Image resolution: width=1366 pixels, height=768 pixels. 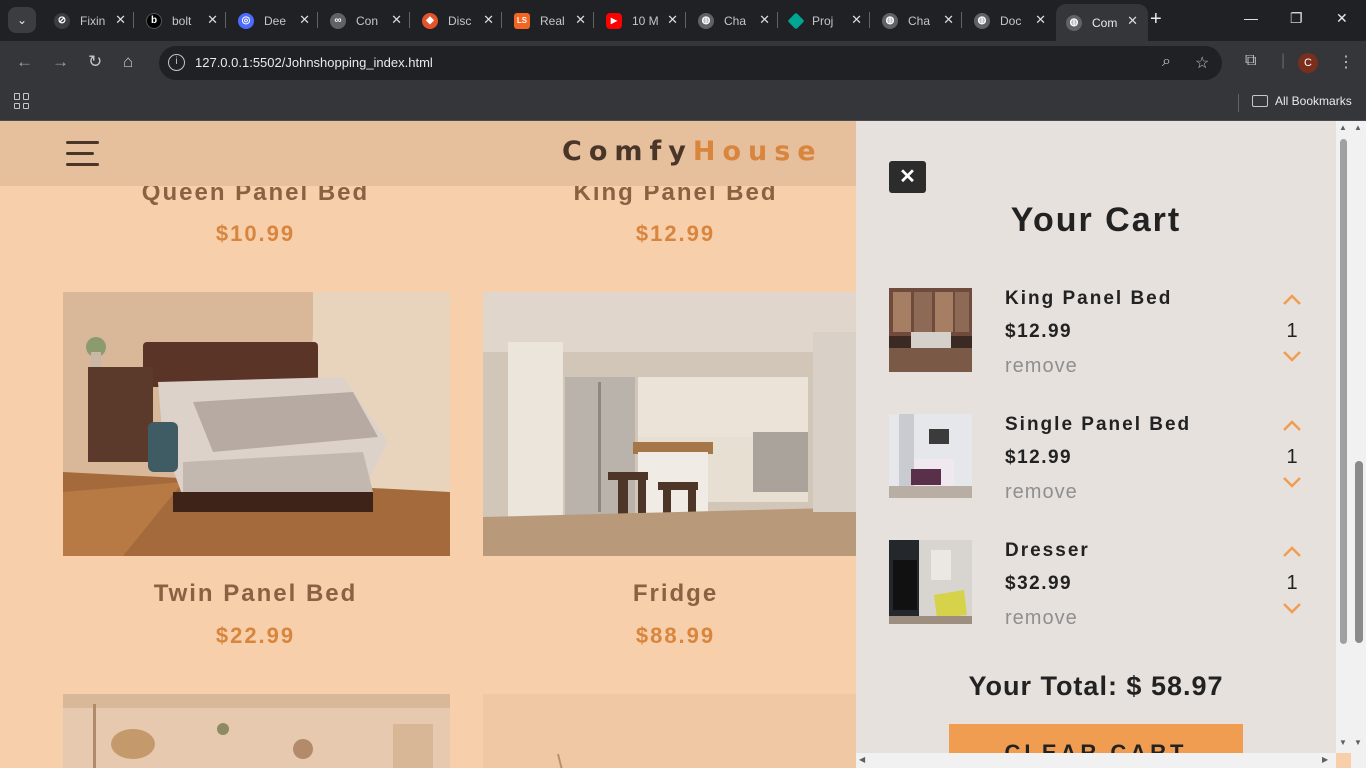 What do you see at coordinates (1202, 63) in the screenshot?
I see `bookmark-star-icon: ☆` at bounding box center [1202, 63].